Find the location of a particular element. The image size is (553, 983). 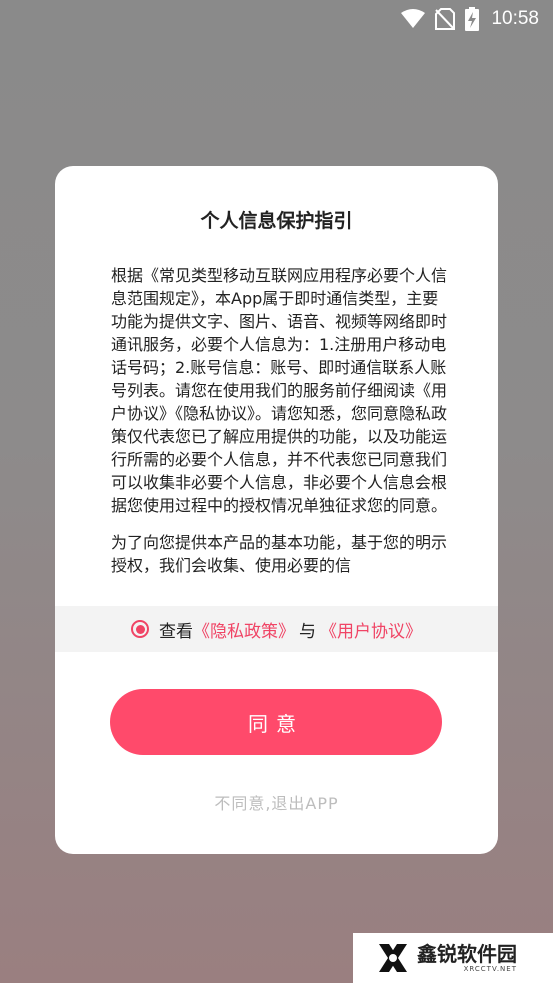

privacy-policy-link: 《隐私政策》 is located at coordinates (244, 629).